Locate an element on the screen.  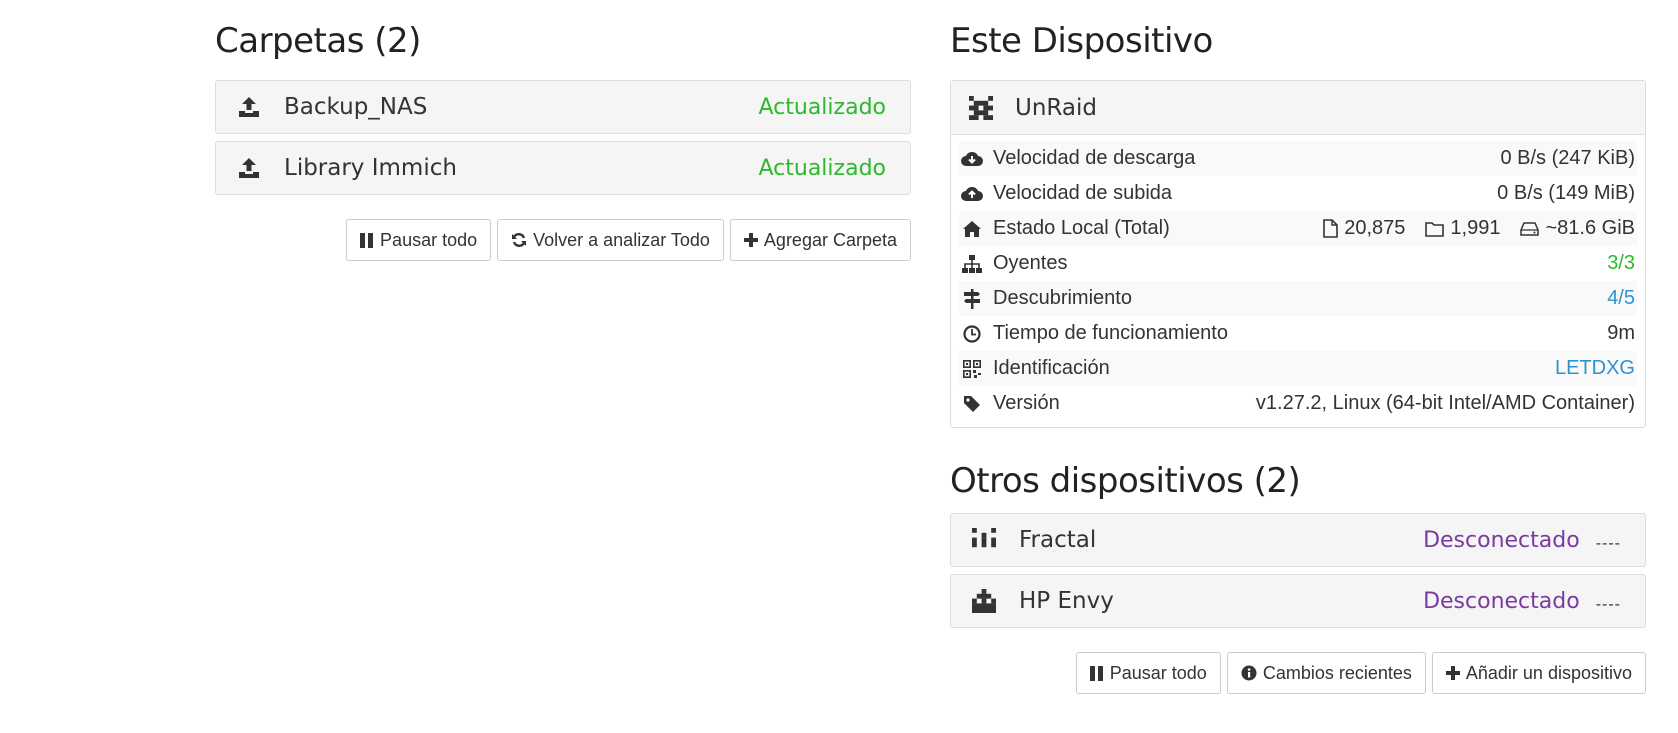
upload-label: Velocidad de subida is located at coordinates (1083, 193).